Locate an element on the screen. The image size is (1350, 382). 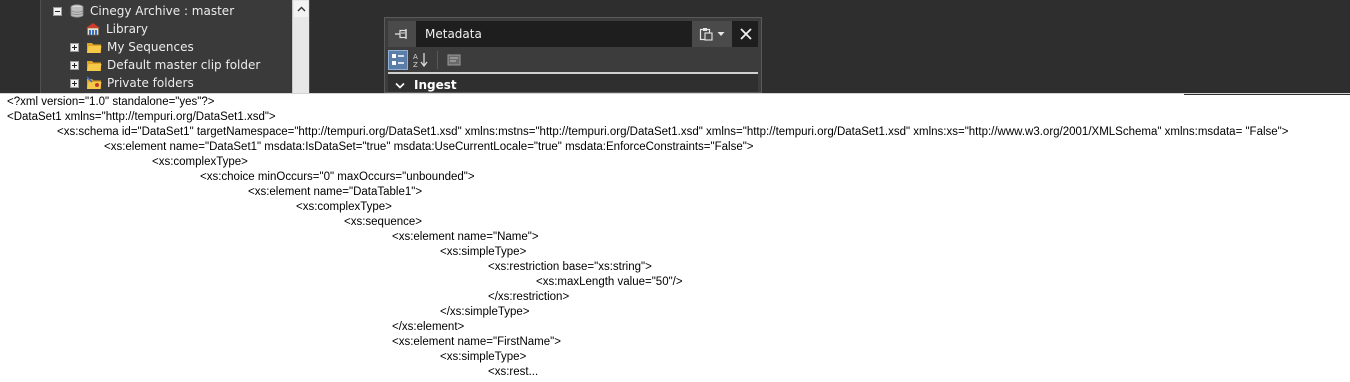
private-folder-icon is located at coordinates (94, 82).